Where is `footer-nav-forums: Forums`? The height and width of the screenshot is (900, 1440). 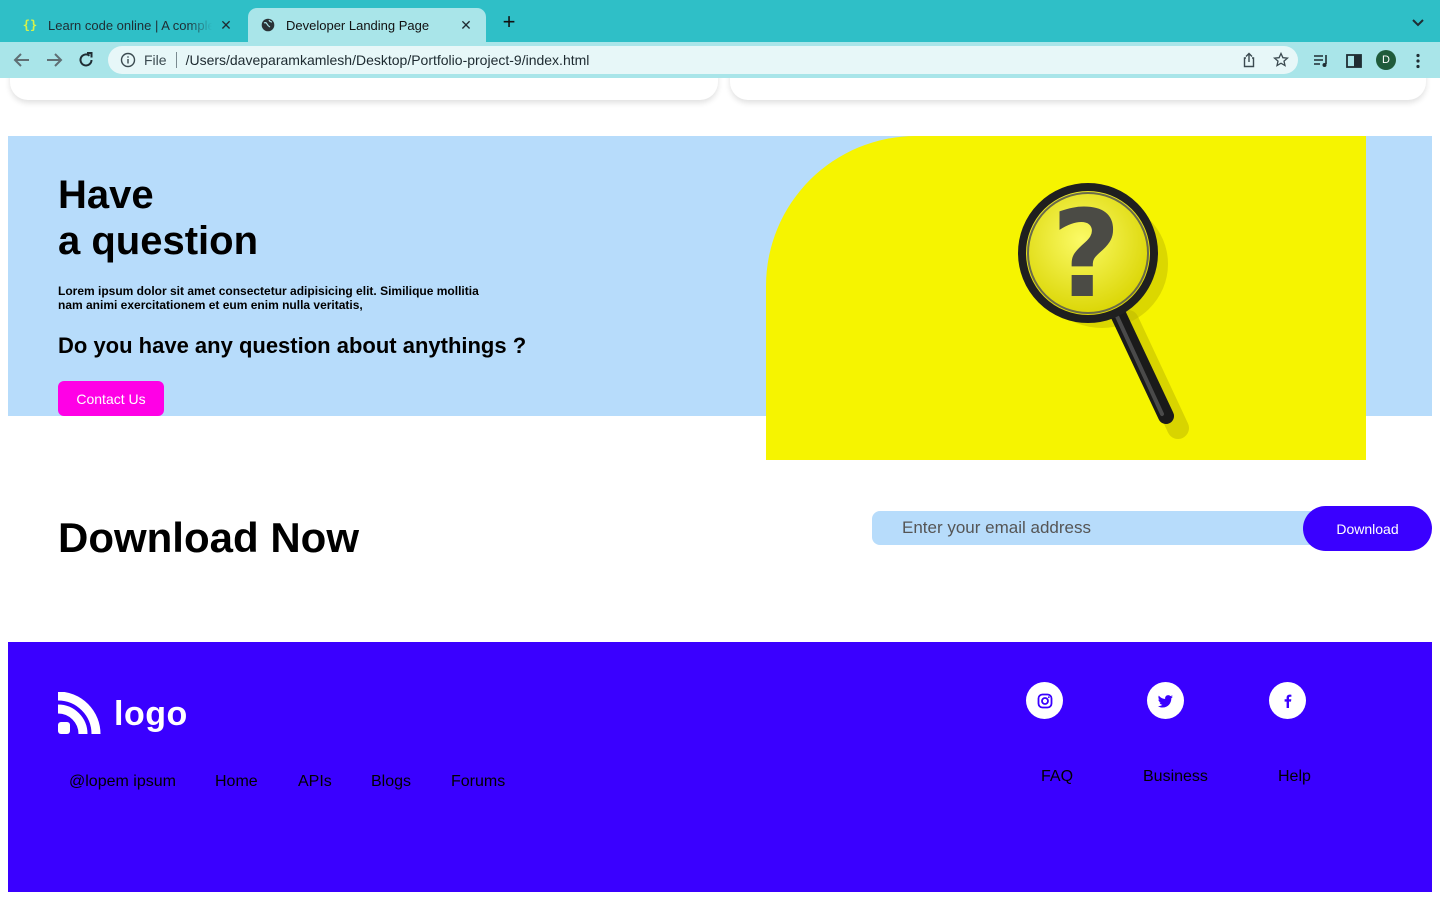
footer-nav-forums: Forums is located at coordinates (478, 782).